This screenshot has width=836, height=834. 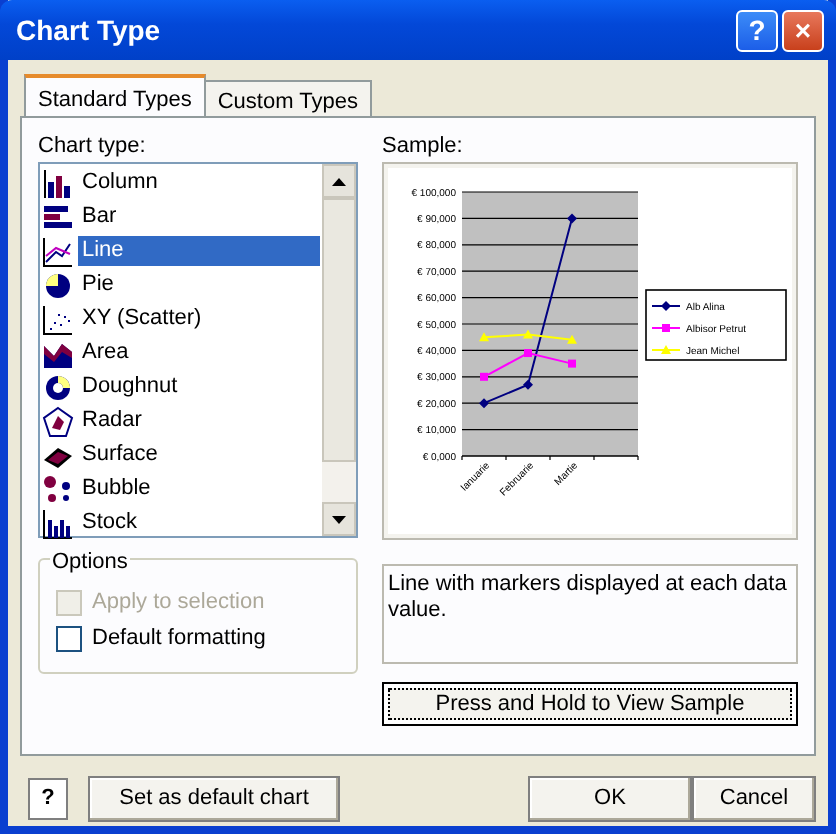 What do you see at coordinates (423, 145) in the screenshot?
I see `field-label: Sample:` at bounding box center [423, 145].